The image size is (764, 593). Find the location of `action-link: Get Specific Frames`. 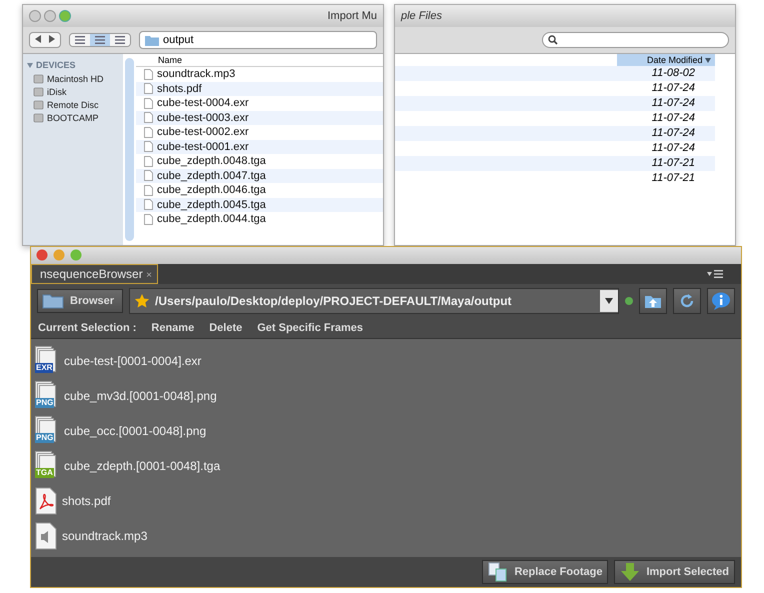

action-link: Get Specific Frames is located at coordinates (310, 328).